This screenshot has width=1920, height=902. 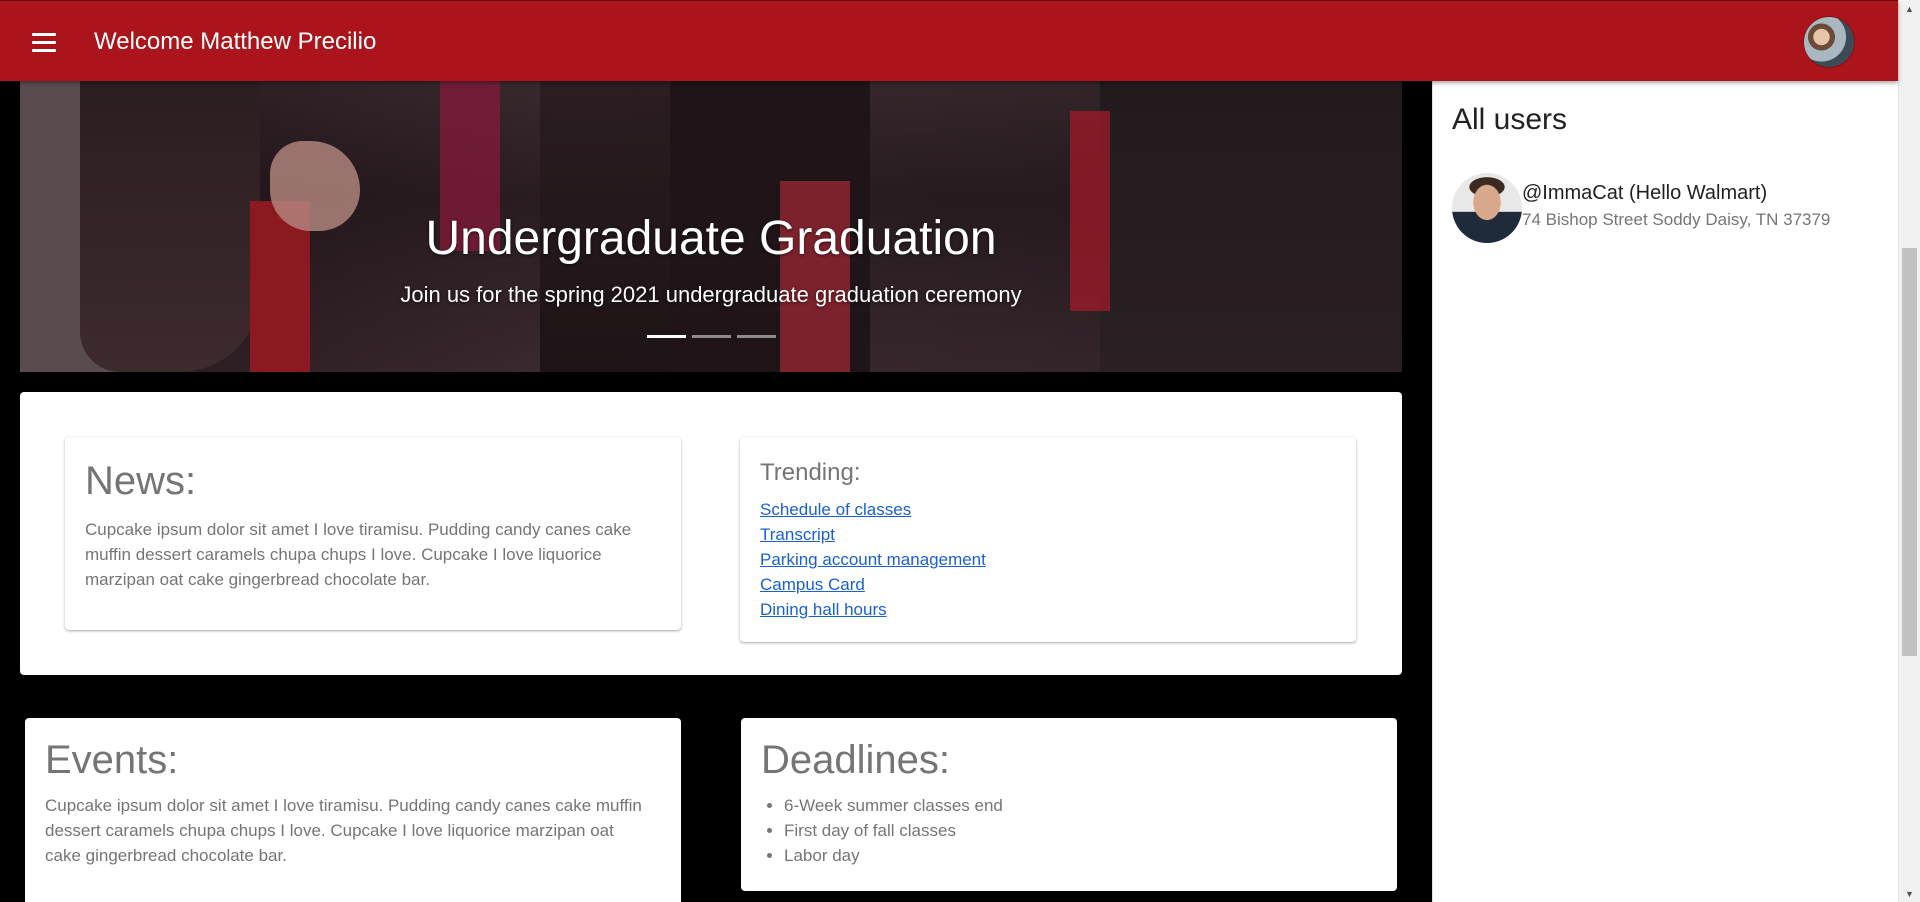 I want to click on app-bar: Welcome Matthew Precilio, so click(x=949, y=40).